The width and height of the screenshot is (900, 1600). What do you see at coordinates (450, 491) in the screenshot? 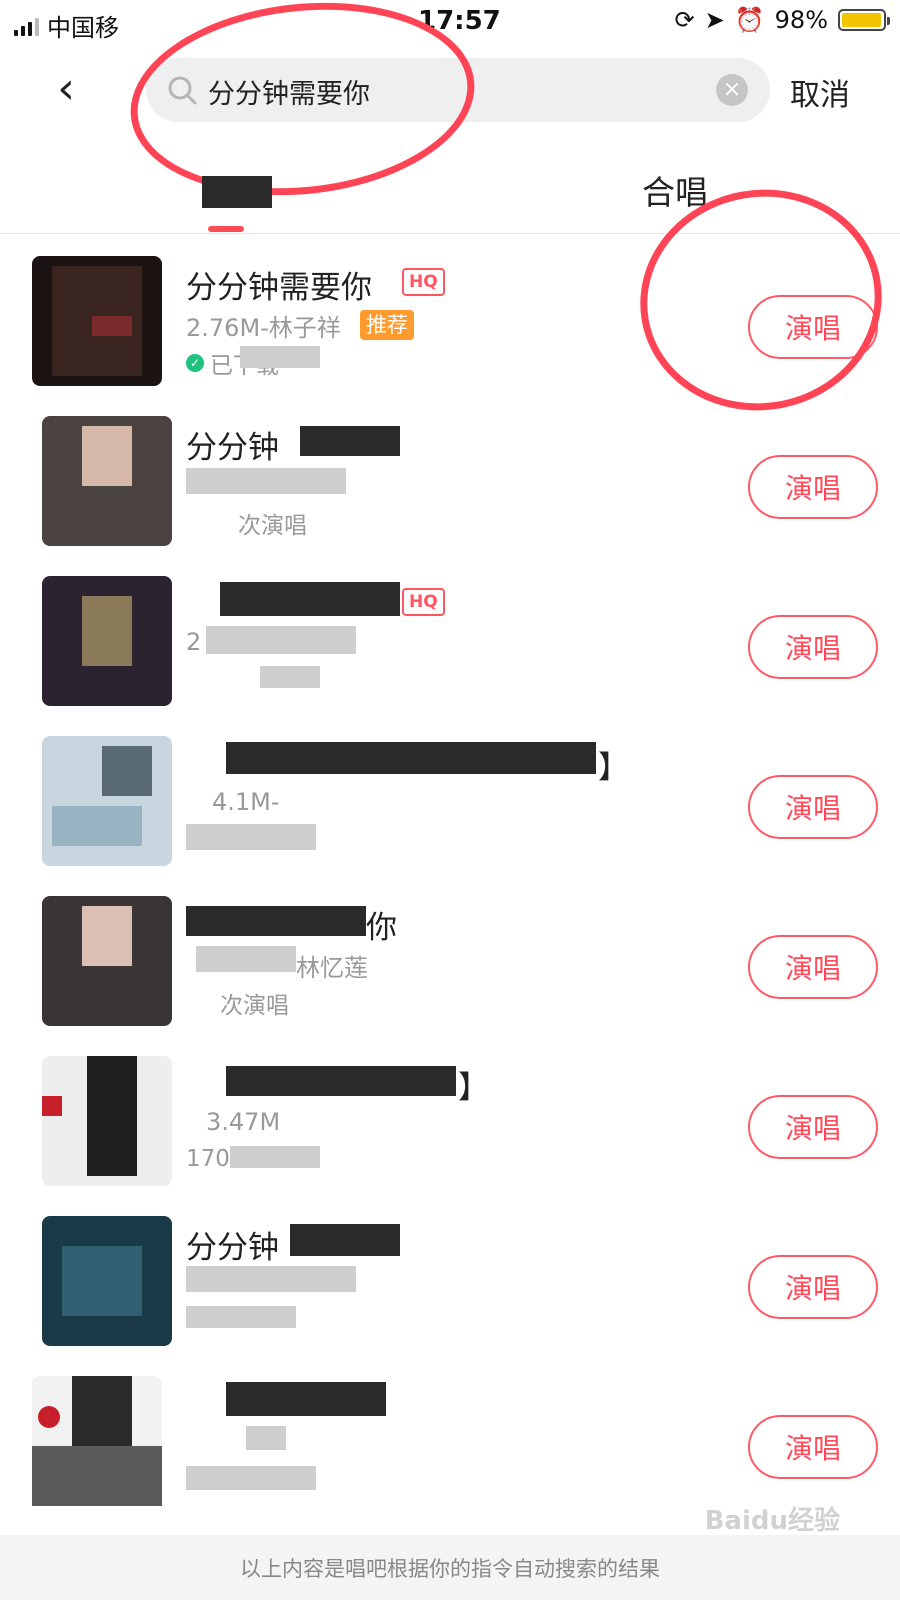
I see `list-item: 分分钟 次演唱 演唱` at bounding box center [450, 491].